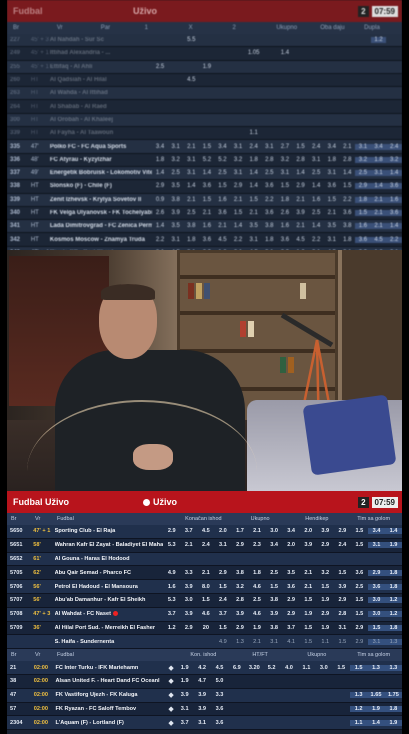  Describe the element at coordinates (171, 587) in the screenshot. I see `odd-value: 1.6` at that location.